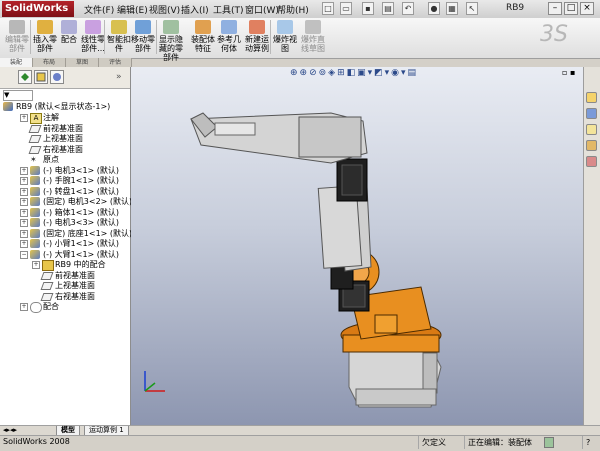 This screenshot has height=451, width=600. I want to click on open-icon: ▭, so click(346, 8).